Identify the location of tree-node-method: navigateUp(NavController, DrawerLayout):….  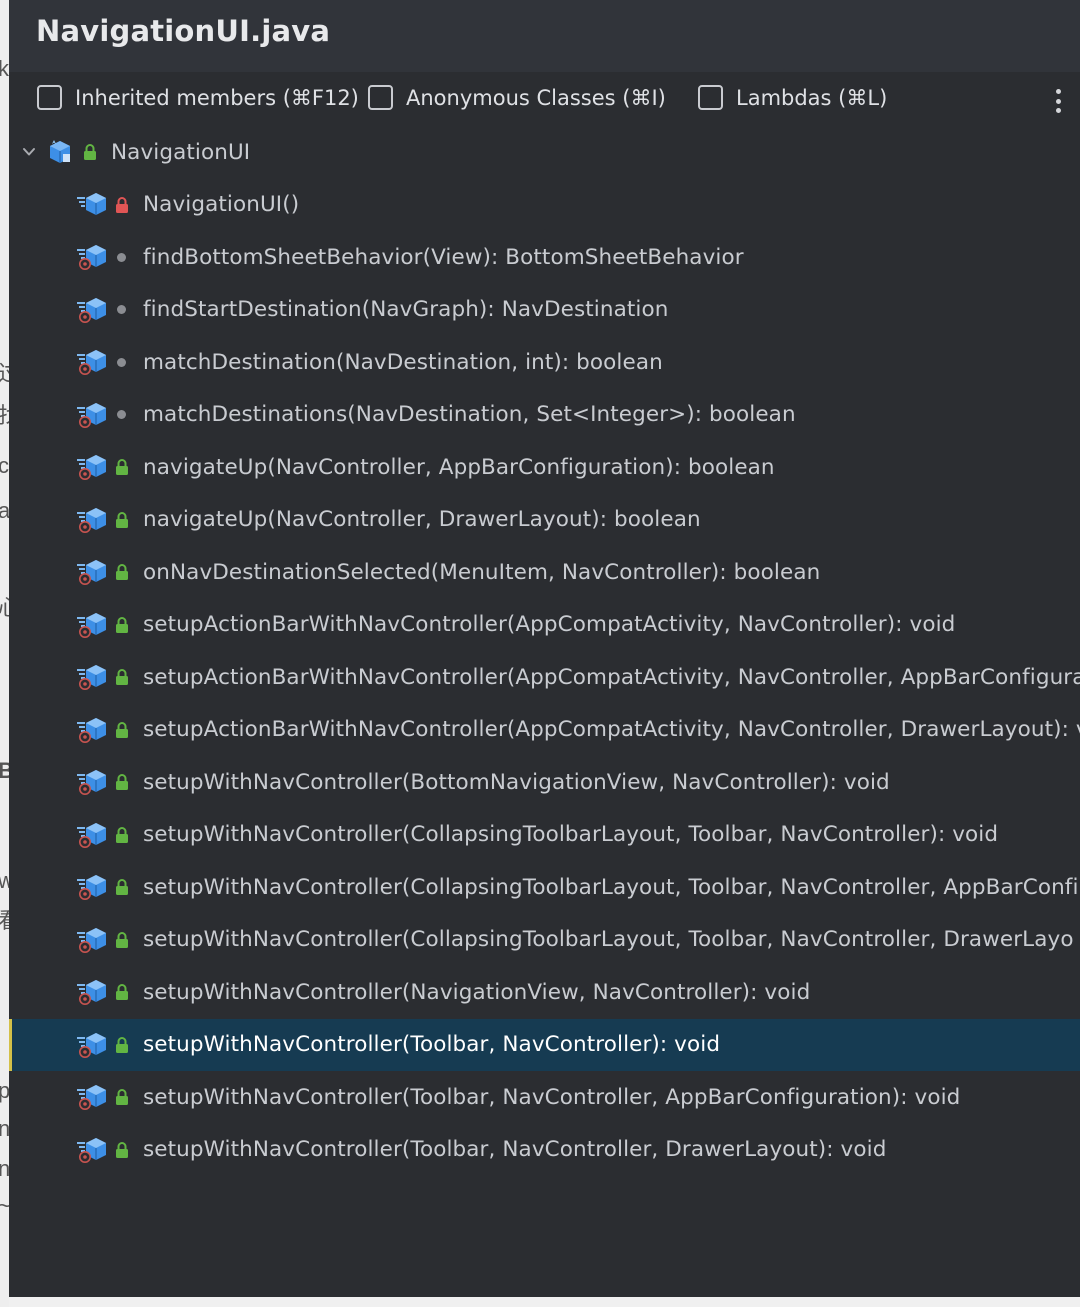
(544, 520).